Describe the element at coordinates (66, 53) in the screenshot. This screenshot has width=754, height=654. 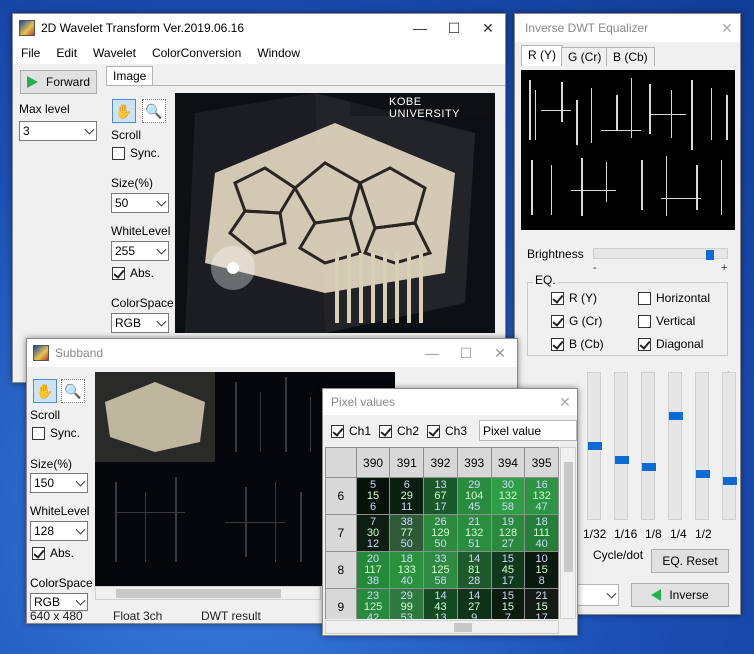
I see `menu-edit: Edit` at that location.